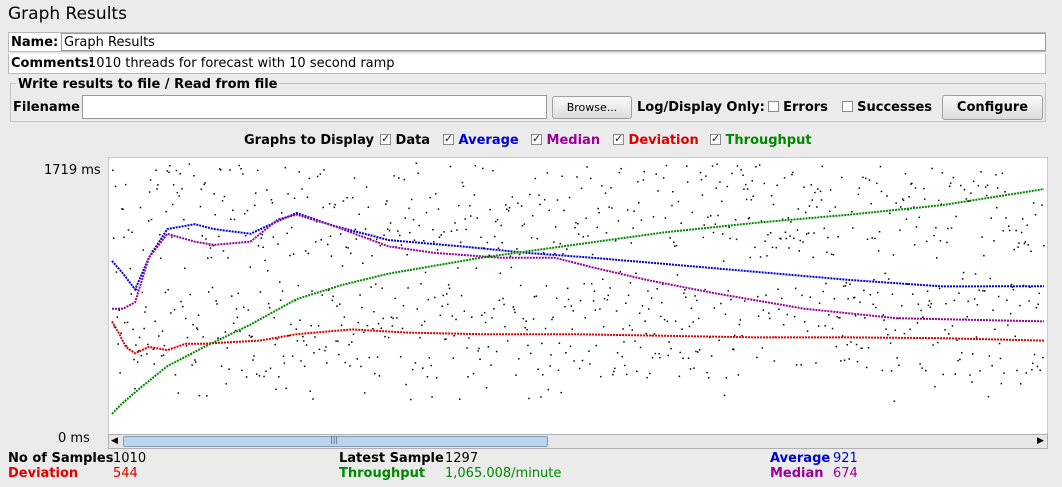 The height and width of the screenshot is (487, 1062). What do you see at coordinates (46, 107) in the screenshot?
I see `filename-label: Filename` at bounding box center [46, 107].